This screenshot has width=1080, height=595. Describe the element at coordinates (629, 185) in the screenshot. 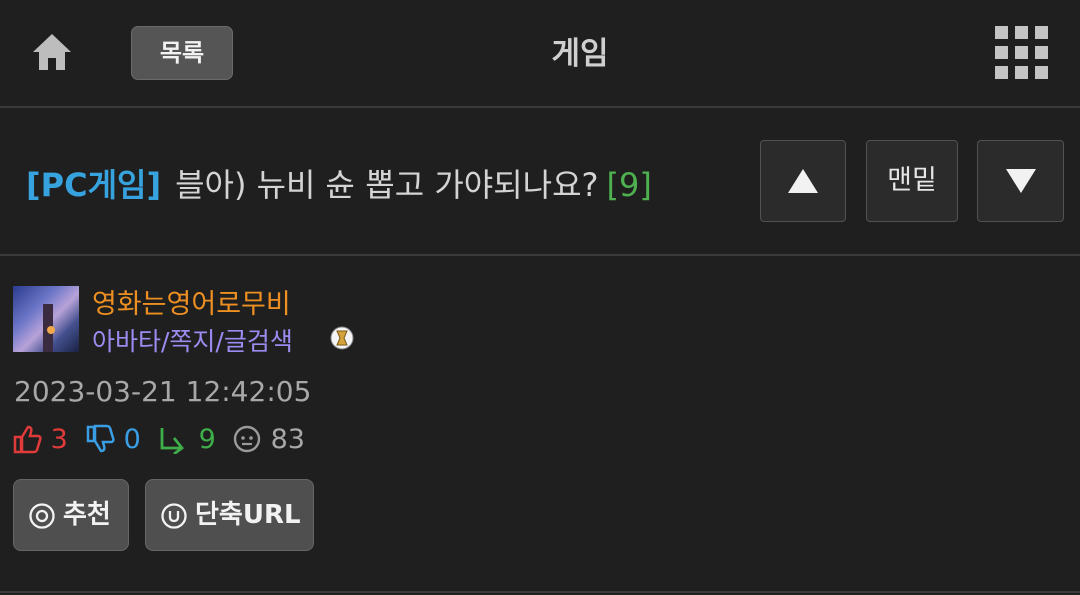

I see `comment-count: [9]` at that location.